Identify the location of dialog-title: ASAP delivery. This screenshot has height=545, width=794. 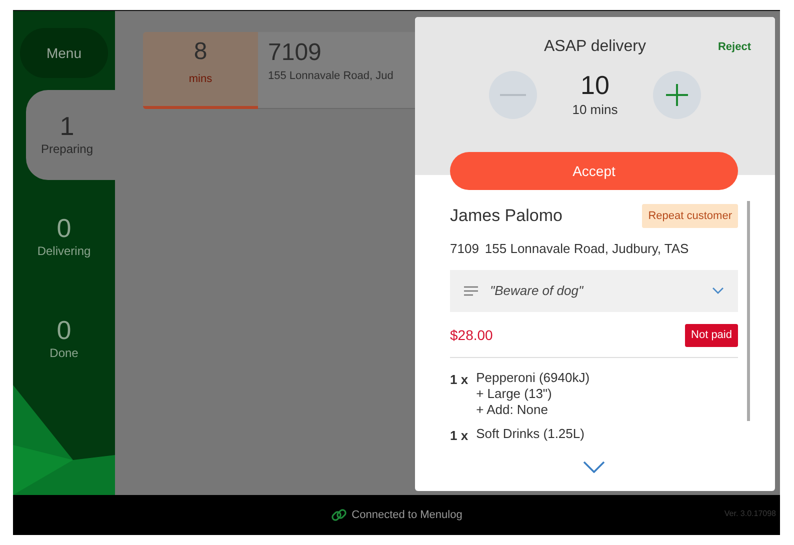
(595, 47).